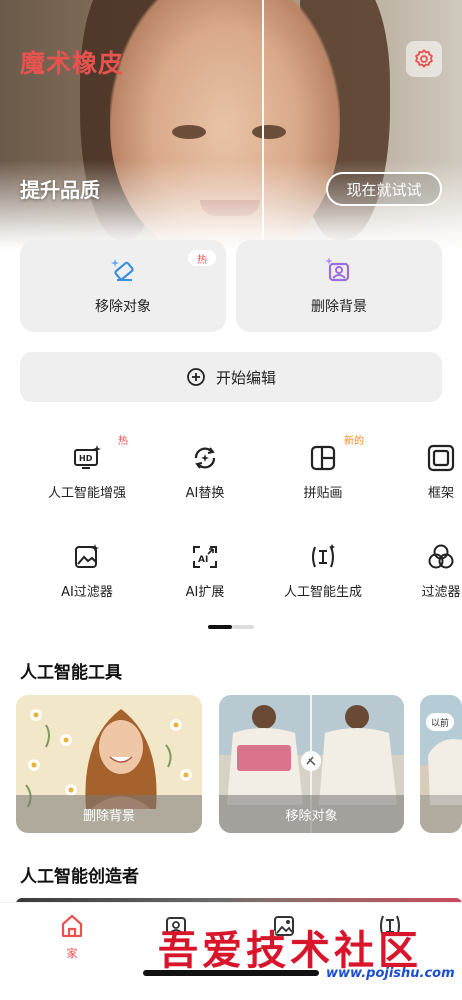 This screenshot has width=462, height=1000. I want to click on gear-icon, so click(424, 58).